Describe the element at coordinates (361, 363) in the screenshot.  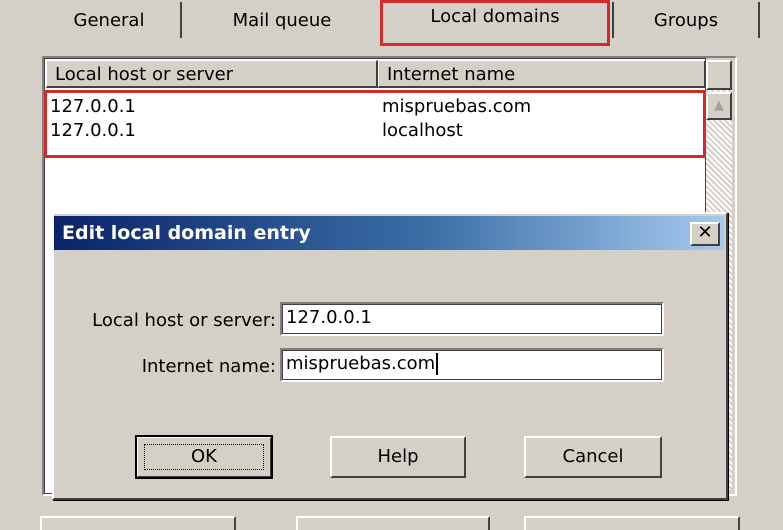
I see `internet-name-input-value: mispruebas.com` at that location.